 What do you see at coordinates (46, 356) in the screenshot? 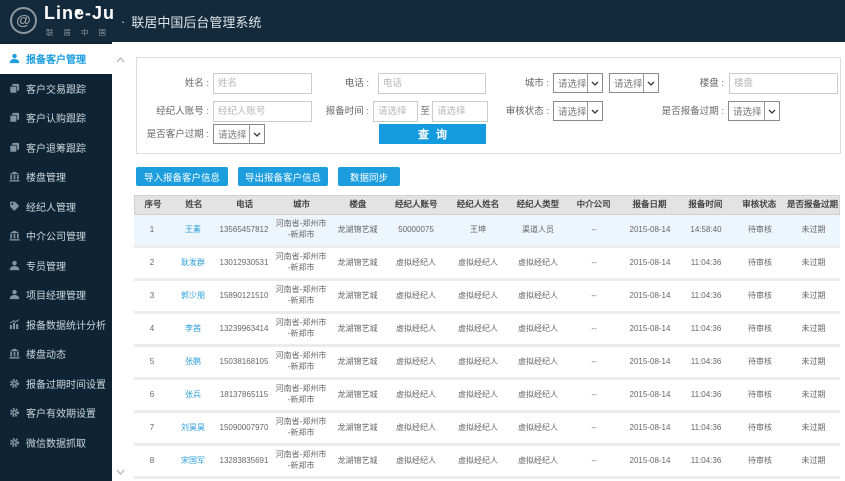
I see `sidebar-item-label: 楼盘动态` at bounding box center [46, 356].